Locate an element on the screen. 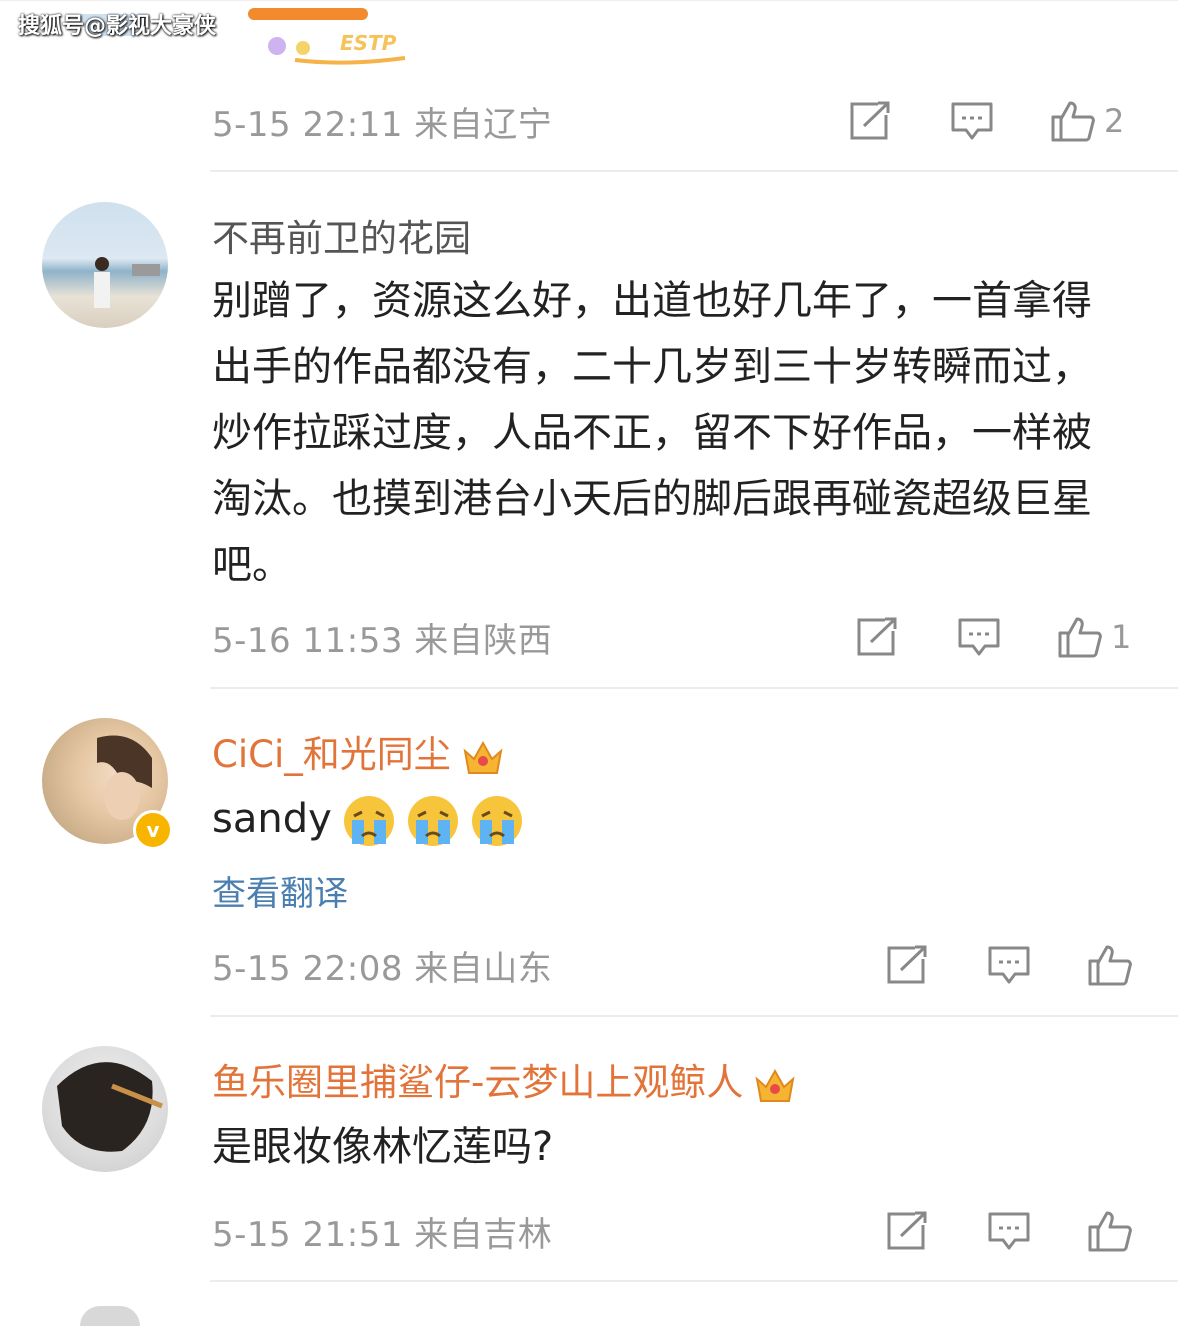  username-text: CiCi_和光同尘 is located at coordinates (331, 754).